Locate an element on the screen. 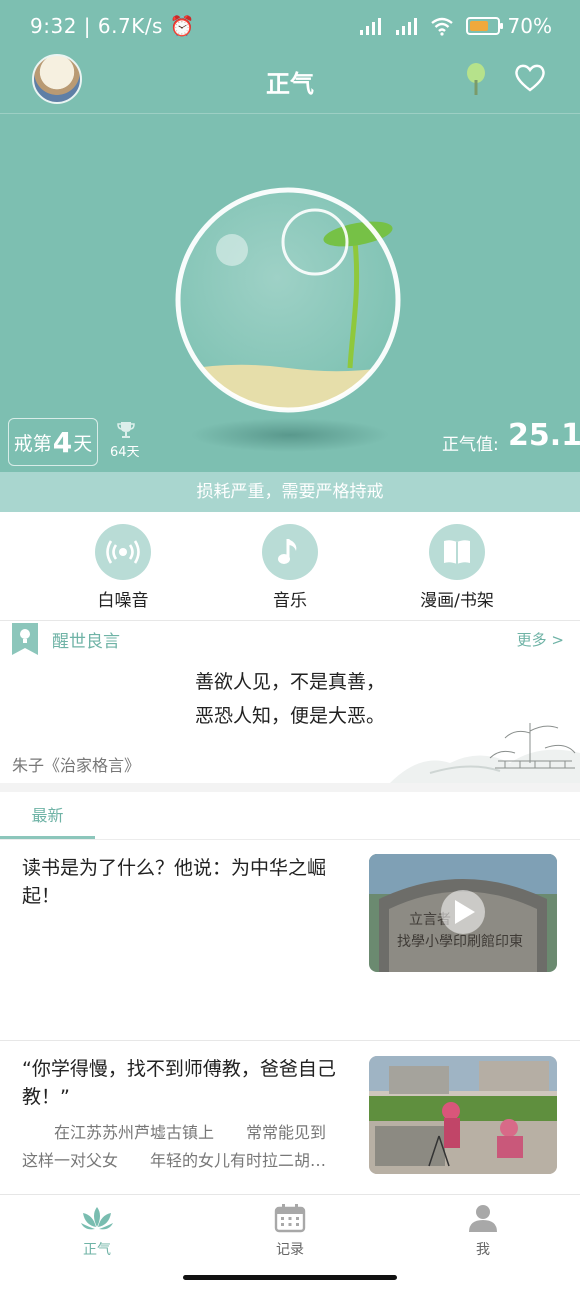  news-thumbnail-video: 立言者 找學小學印刷館印東 is located at coordinates (463, 913).